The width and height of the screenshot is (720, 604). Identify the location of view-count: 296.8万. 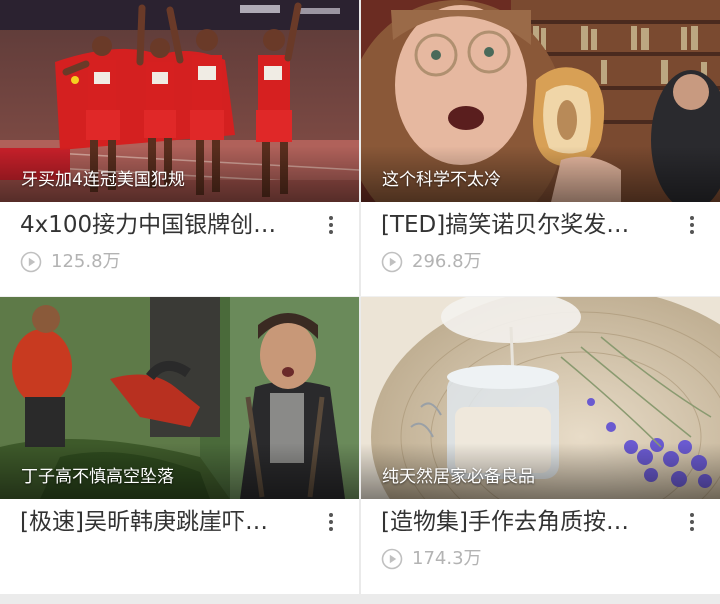
(447, 261).